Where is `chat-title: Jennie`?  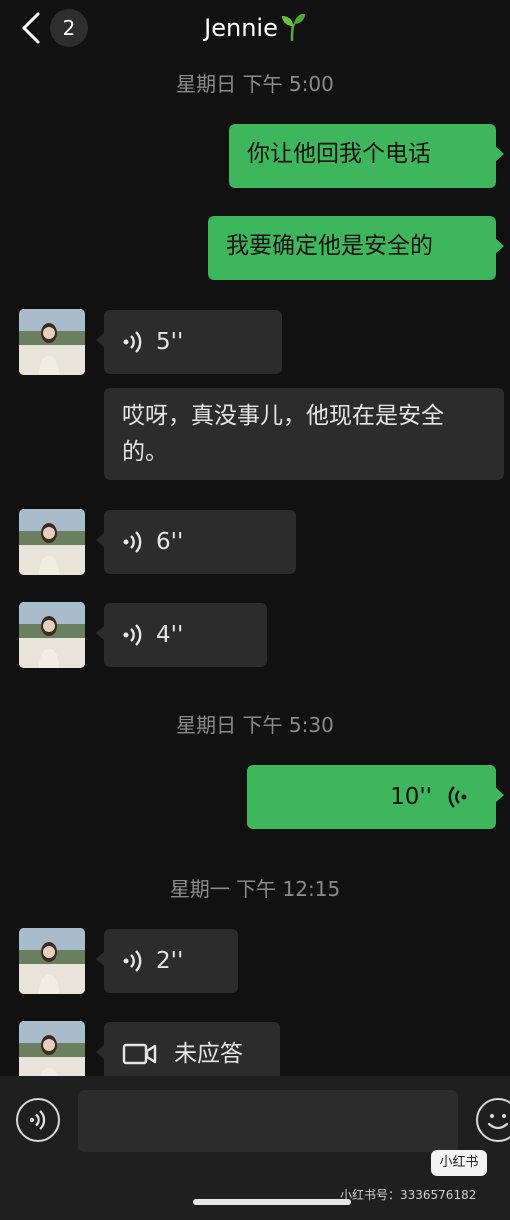 chat-title: Jennie is located at coordinates (255, 27).